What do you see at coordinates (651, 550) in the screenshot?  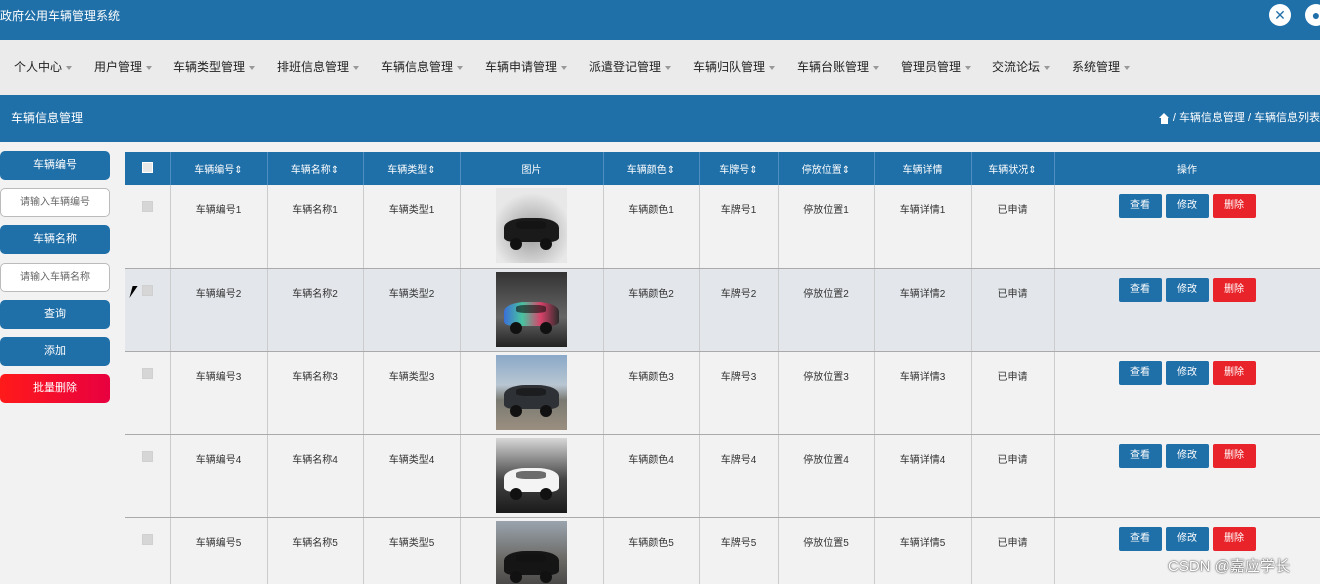 I see `cell-color: 车辆颜色5` at bounding box center [651, 550].